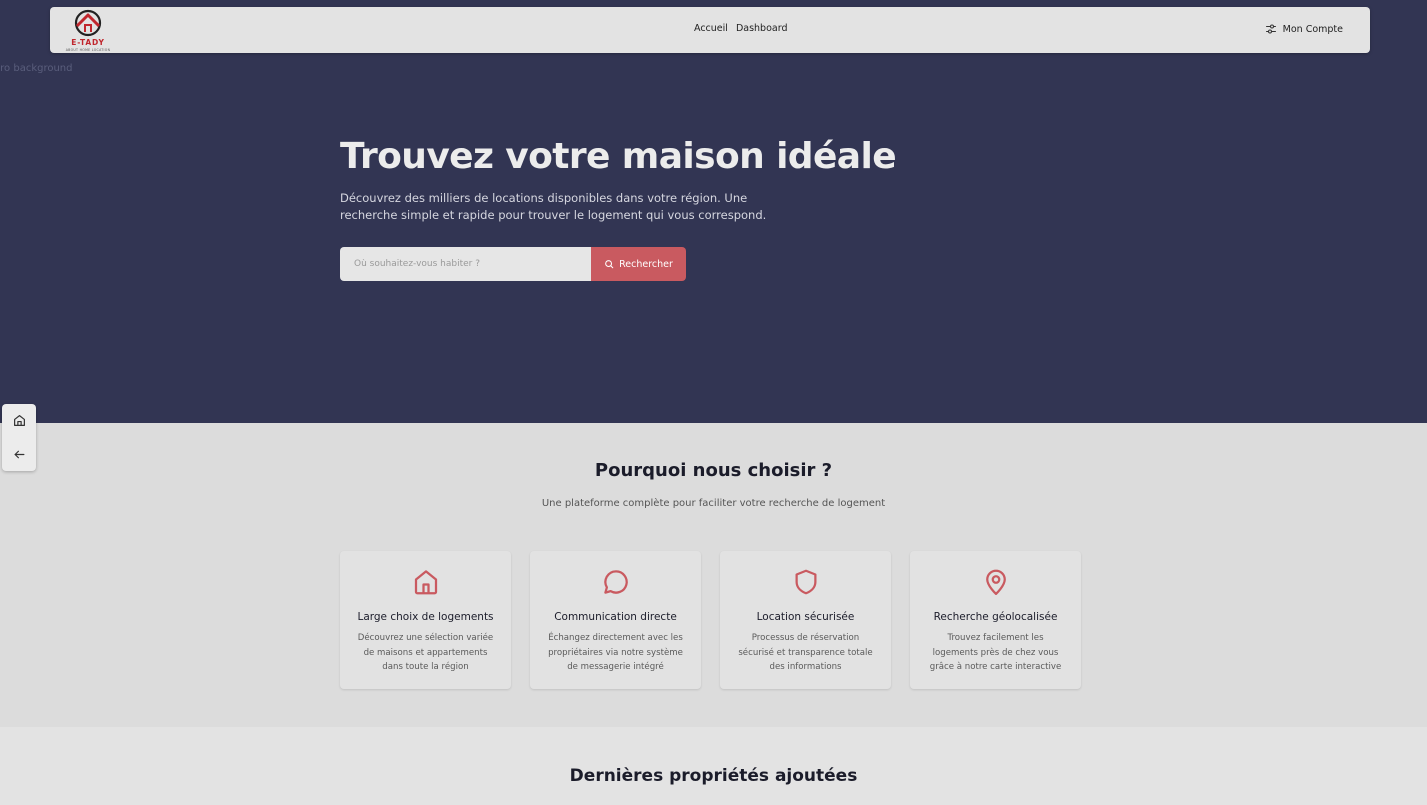 Image resolution: width=1427 pixels, height=805 pixels. Describe the element at coordinates (609, 264) in the screenshot. I see `search-icon` at that location.